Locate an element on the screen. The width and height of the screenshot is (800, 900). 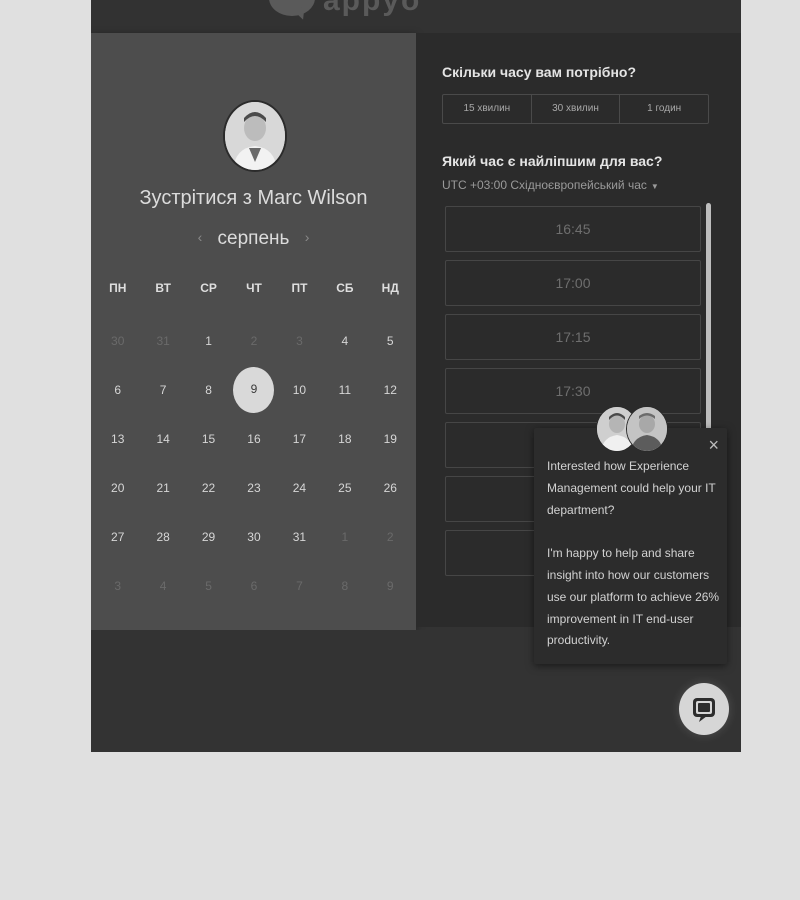
duration-option-60: 1 годин is located at coordinates (664, 109).